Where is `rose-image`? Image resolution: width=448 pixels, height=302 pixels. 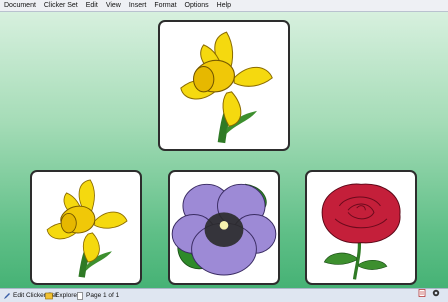
rose-image is located at coordinates (361, 231).